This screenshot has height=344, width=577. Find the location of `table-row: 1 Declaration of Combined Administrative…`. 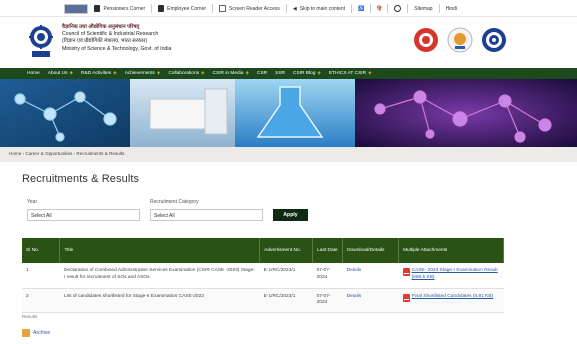

table-row: 1 Declaration of Combined Administrative… is located at coordinates (263, 276).